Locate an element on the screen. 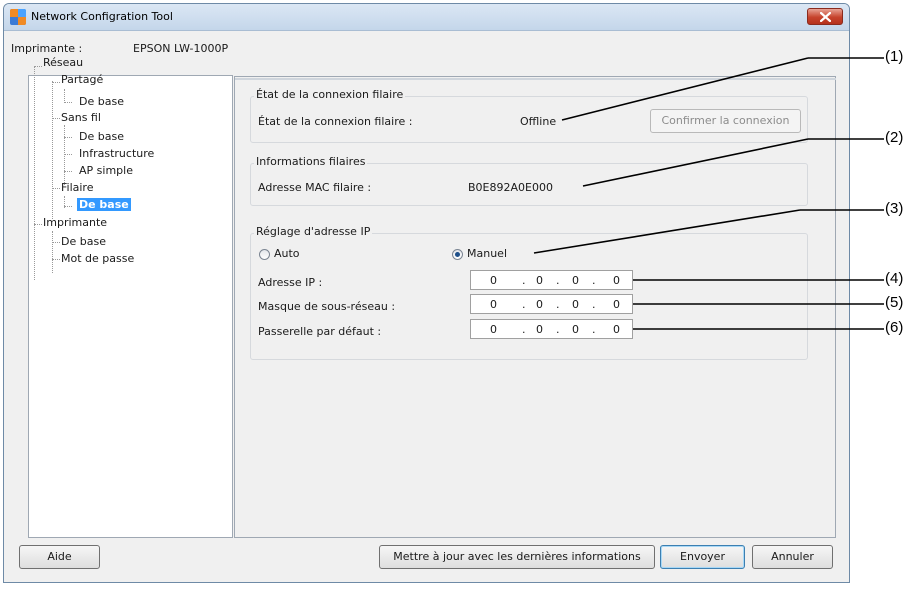  callout-5: (5) is located at coordinates (894, 302).